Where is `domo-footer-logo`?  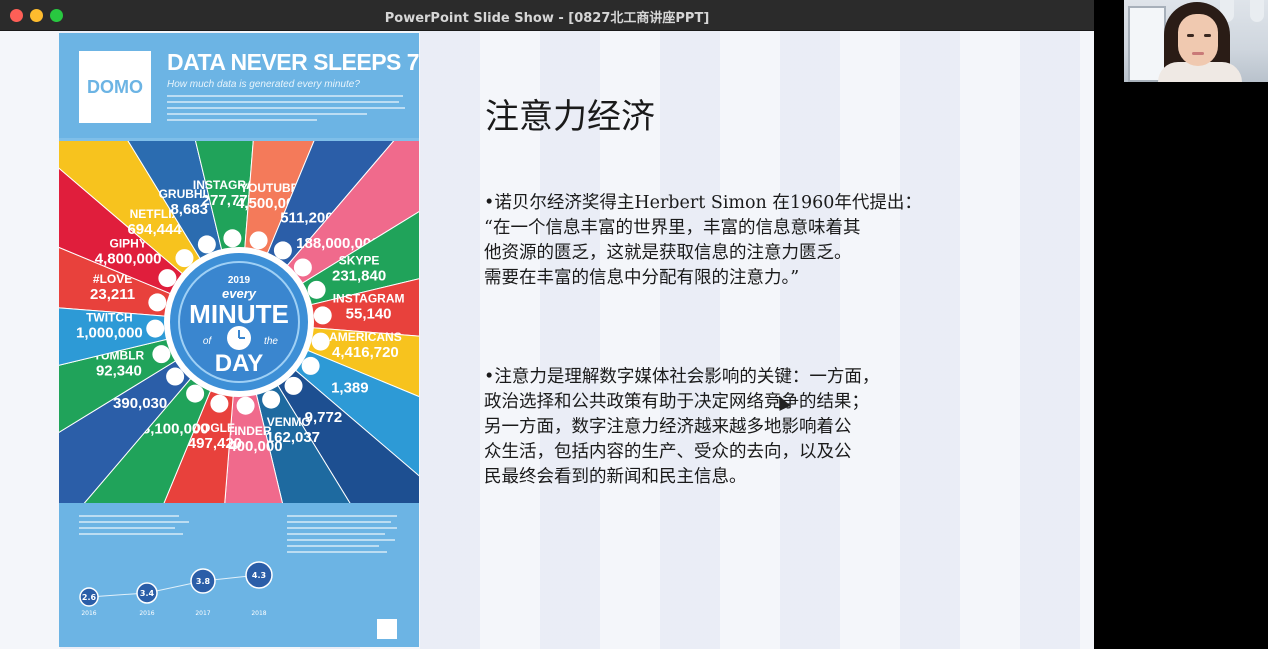 domo-footer-logo is located at coordinates (387, 629).